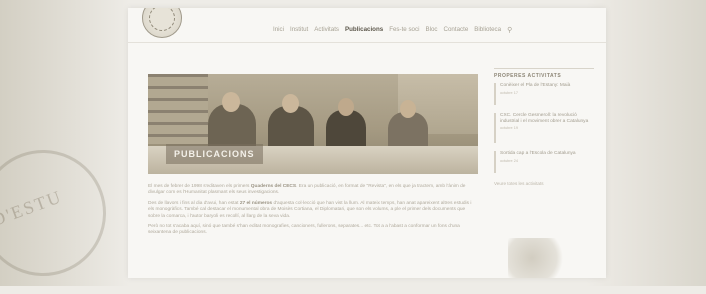 The image size is (706, 294). Describe the element at coordinates (538, 154) in the screenshot. I see `activity-title: Sortida cap a l'Escola de Catalunya` at that location.